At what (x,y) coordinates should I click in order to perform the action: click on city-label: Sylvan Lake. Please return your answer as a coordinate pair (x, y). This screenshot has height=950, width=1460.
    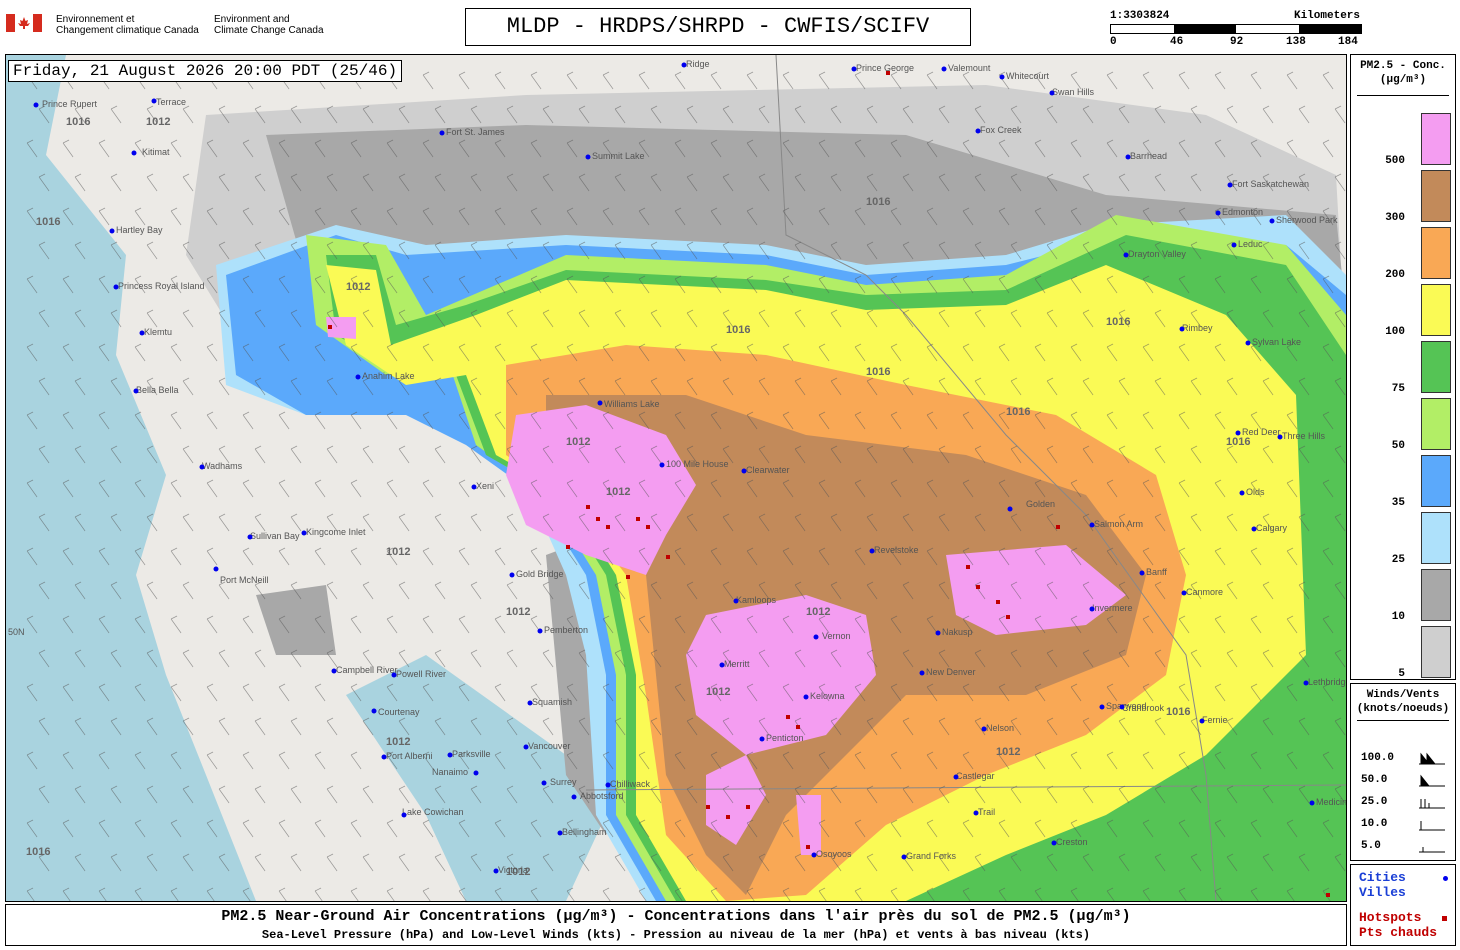
    Looking at the image, I should click on (1276, 342).